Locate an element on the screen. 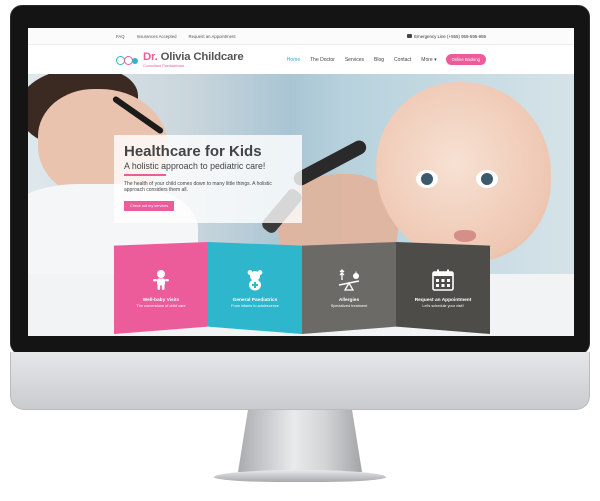  monitor-base is located at coordinates (300, 476).